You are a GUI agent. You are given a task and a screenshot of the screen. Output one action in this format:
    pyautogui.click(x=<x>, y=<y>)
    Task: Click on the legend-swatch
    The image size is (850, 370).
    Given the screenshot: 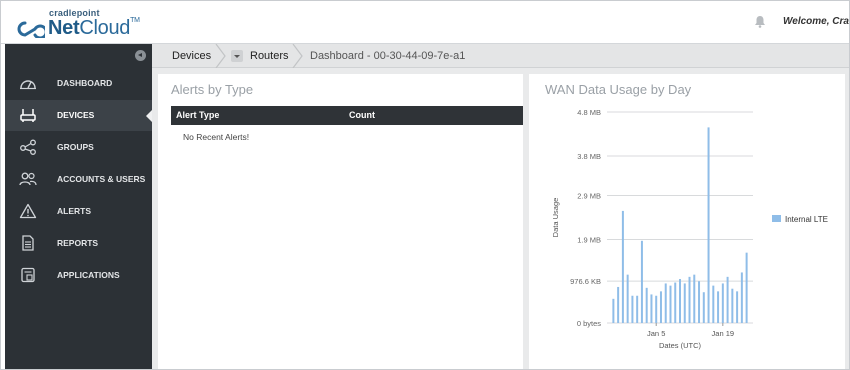 What is the action you would take?
    pyautogui.click(x=776, y=218)
    